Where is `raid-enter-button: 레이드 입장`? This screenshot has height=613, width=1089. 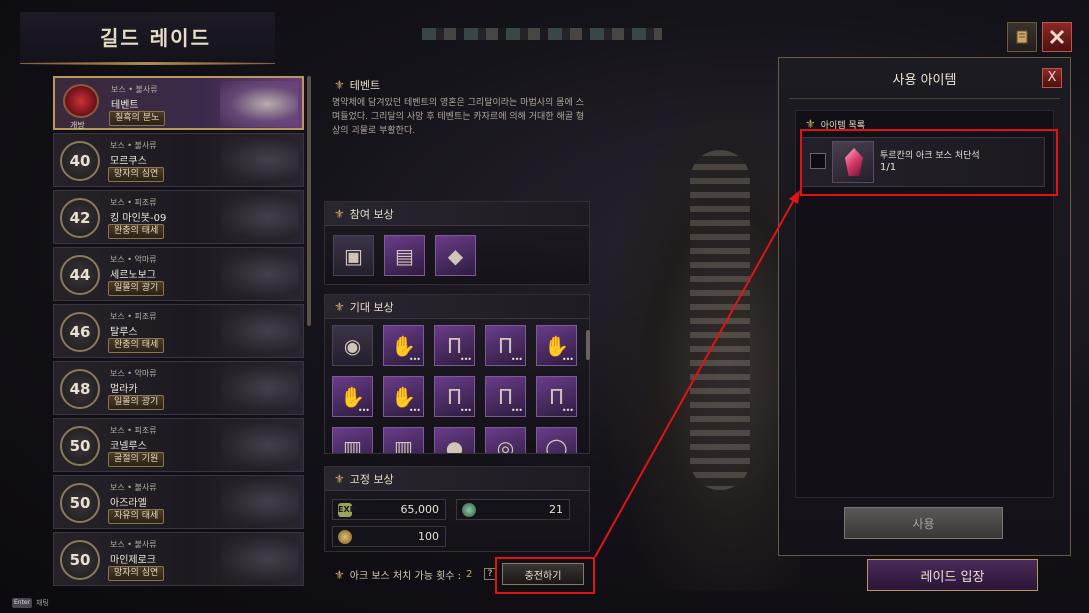
raid-enter-button: 레이드 입장 is located at coordinates (952, 575).